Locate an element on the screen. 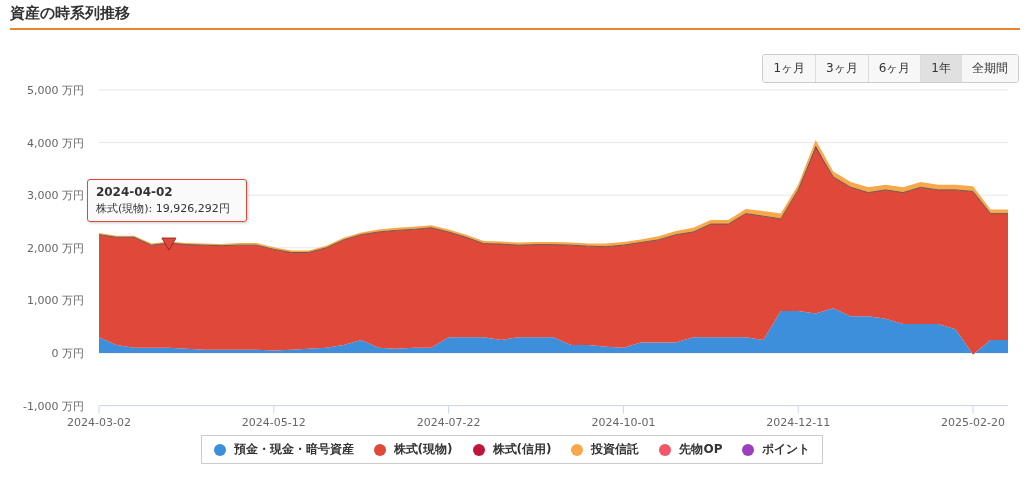 This screenshot has height=480, width=1024. y-axis-label: 4,000 万円 is located at coordinates (55, 143).